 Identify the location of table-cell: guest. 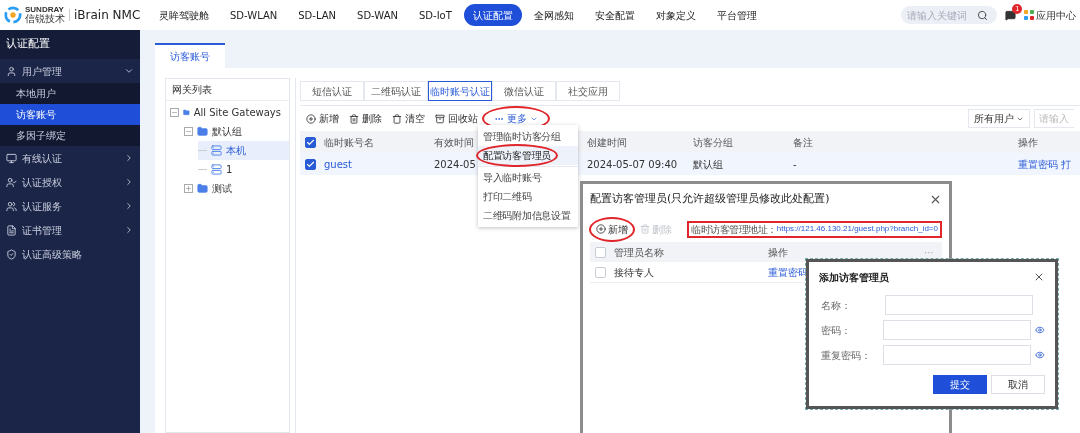
(338, 164).